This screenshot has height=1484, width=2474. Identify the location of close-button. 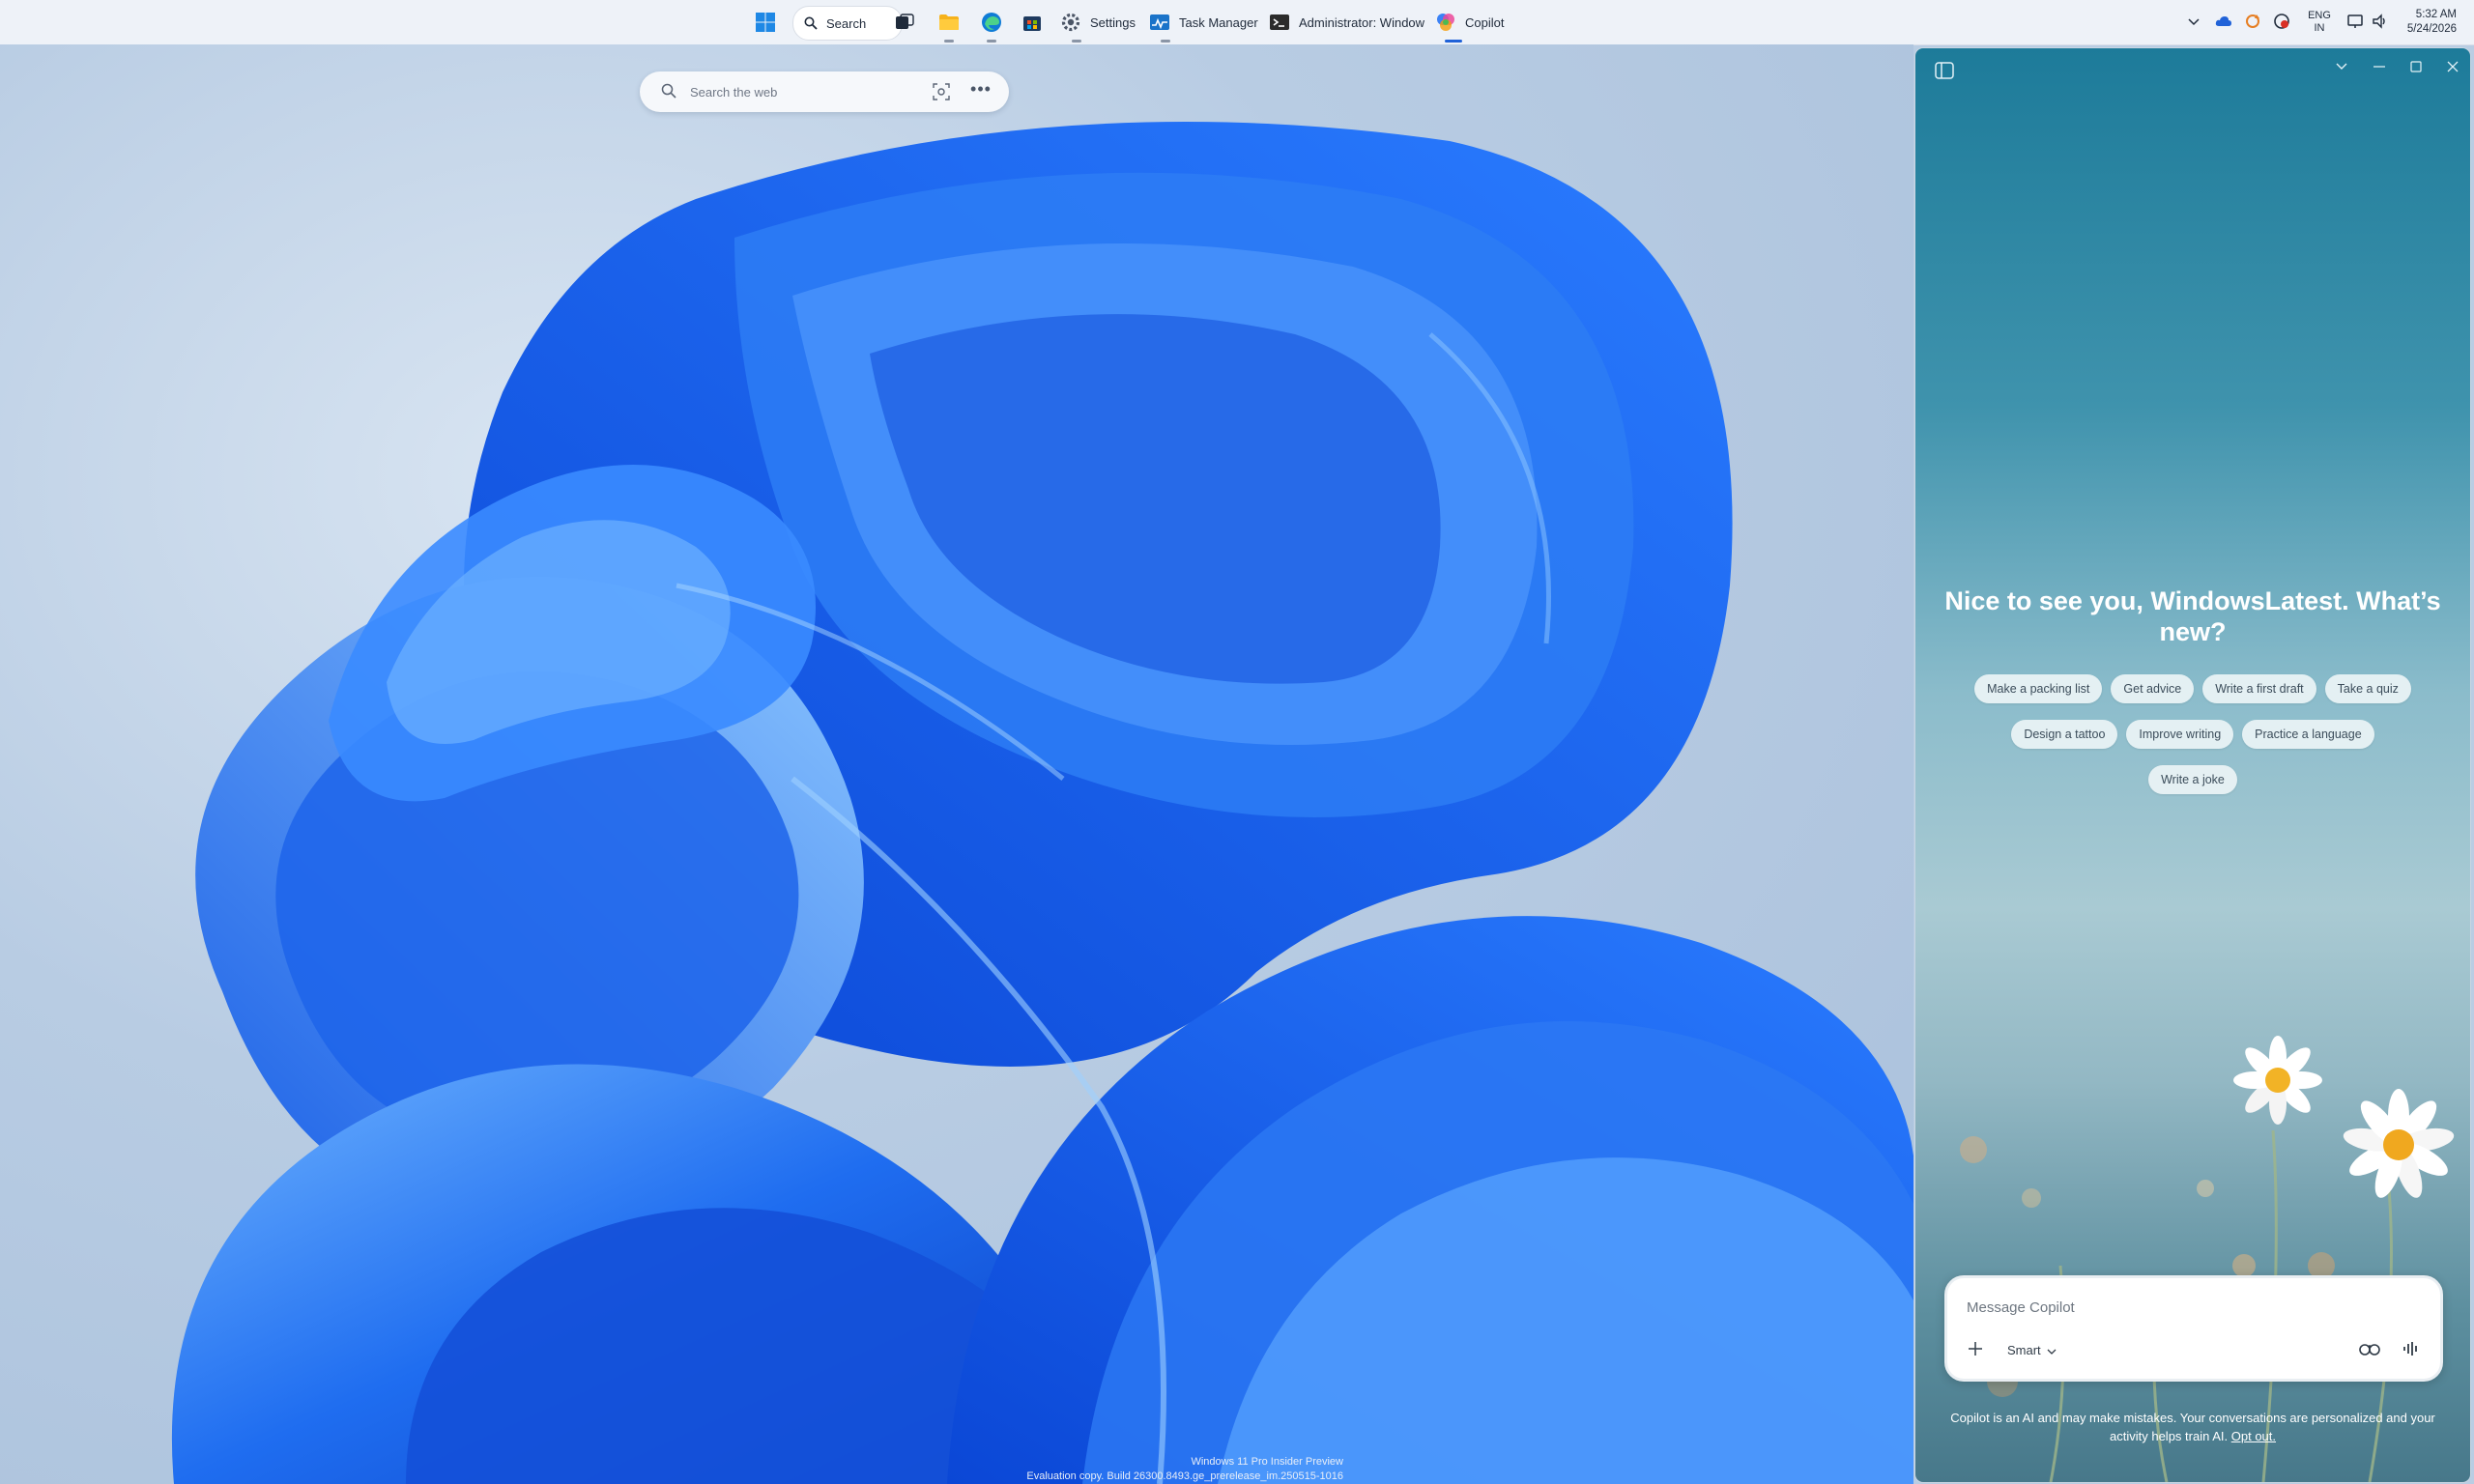
(2452, 66).